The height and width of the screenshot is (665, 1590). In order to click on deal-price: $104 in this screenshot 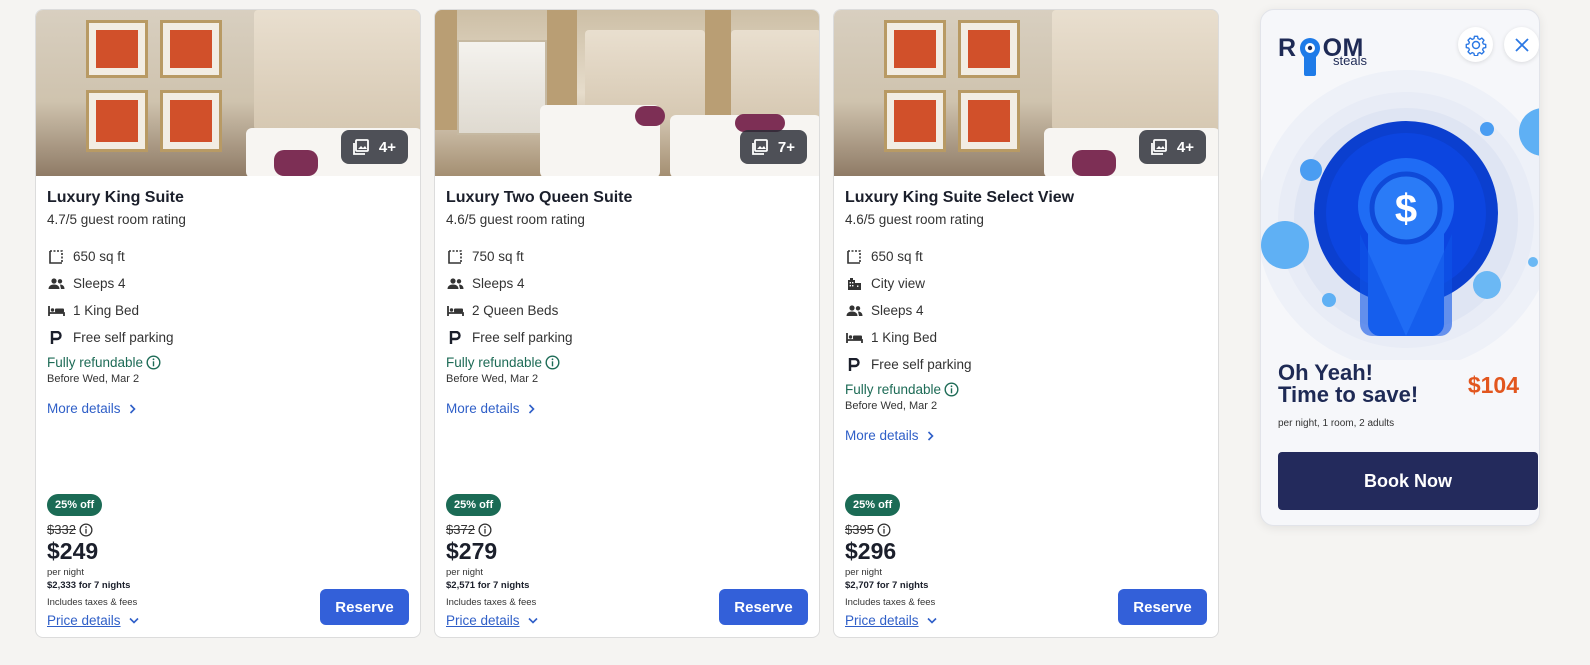, I will do `click(1493, 385)`.